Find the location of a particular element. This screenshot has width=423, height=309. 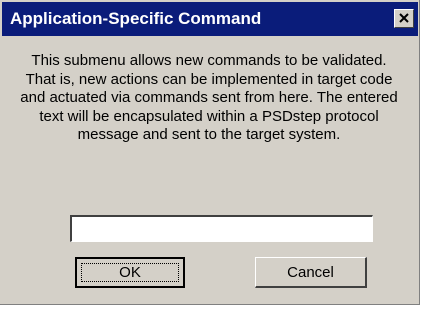

ok-button-label: OK is located at coordinates (130, 272).